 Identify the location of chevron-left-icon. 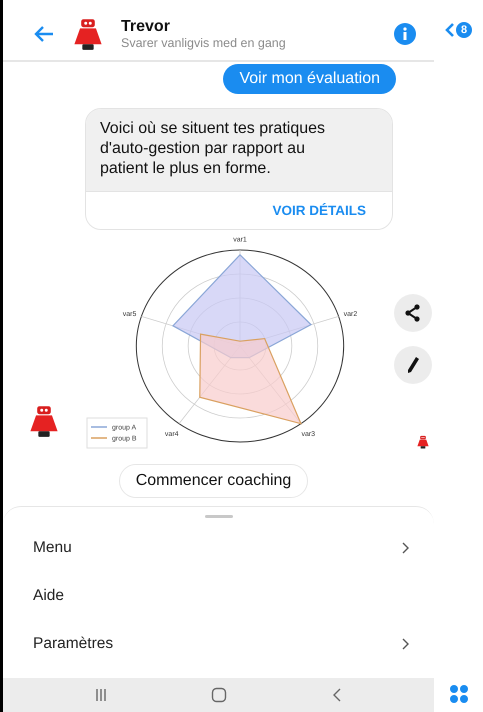
(450, 30).